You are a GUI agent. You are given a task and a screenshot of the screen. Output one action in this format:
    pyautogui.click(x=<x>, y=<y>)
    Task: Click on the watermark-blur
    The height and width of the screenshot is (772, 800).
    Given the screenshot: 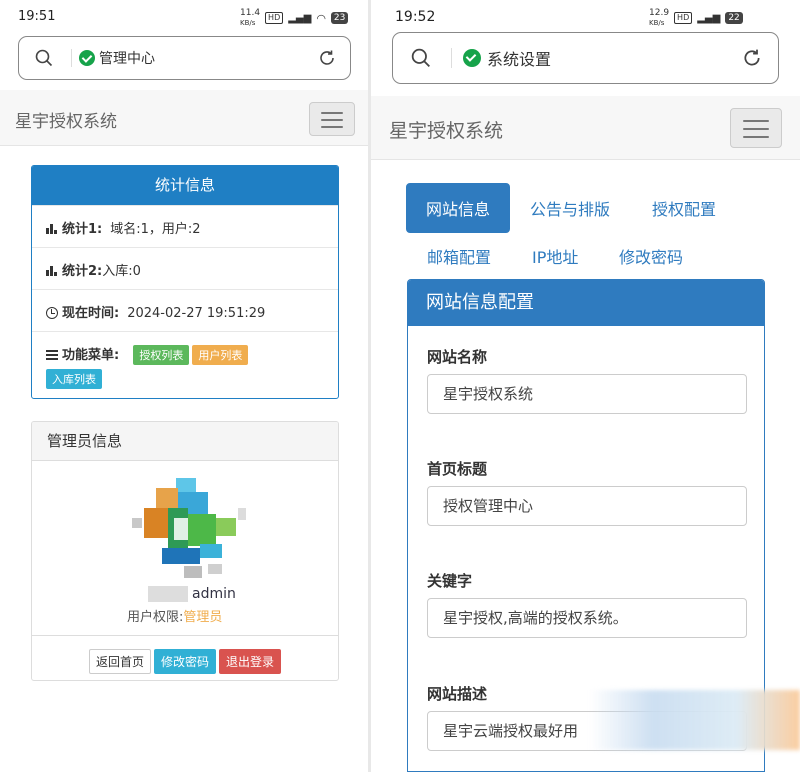 What is the action you would take?
    pyautogui.click(x=695, y=720)
    